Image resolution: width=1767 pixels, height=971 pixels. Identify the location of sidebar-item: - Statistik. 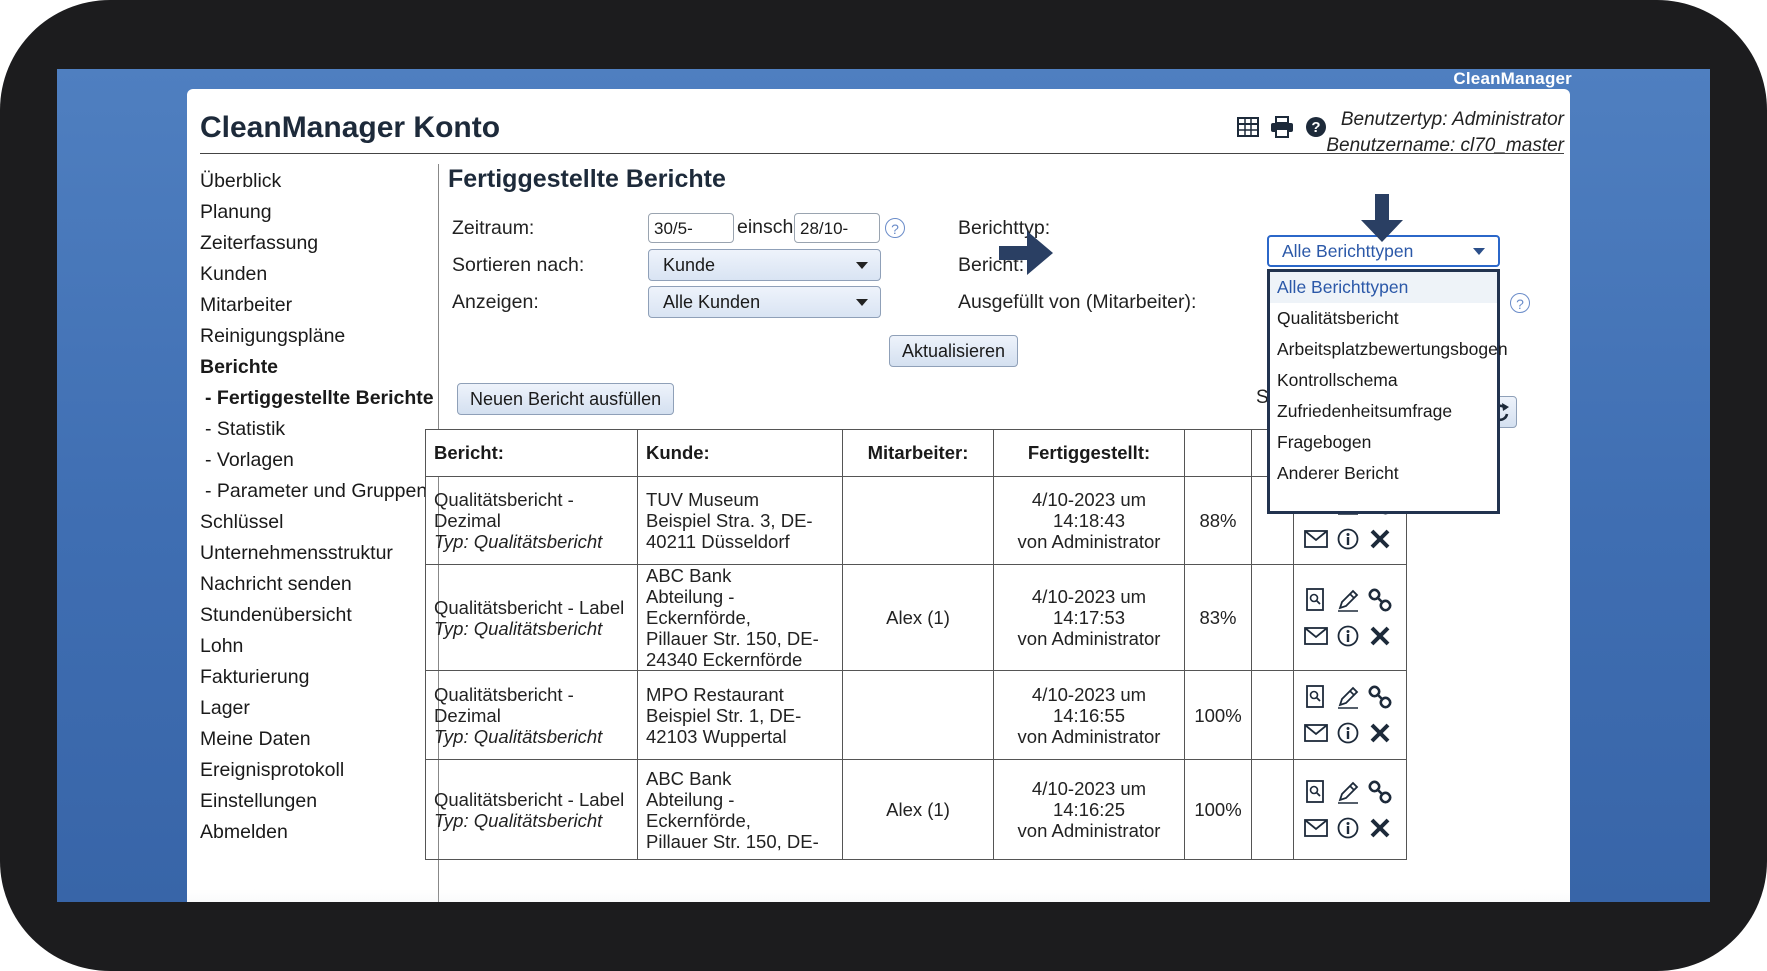
(310, 429).